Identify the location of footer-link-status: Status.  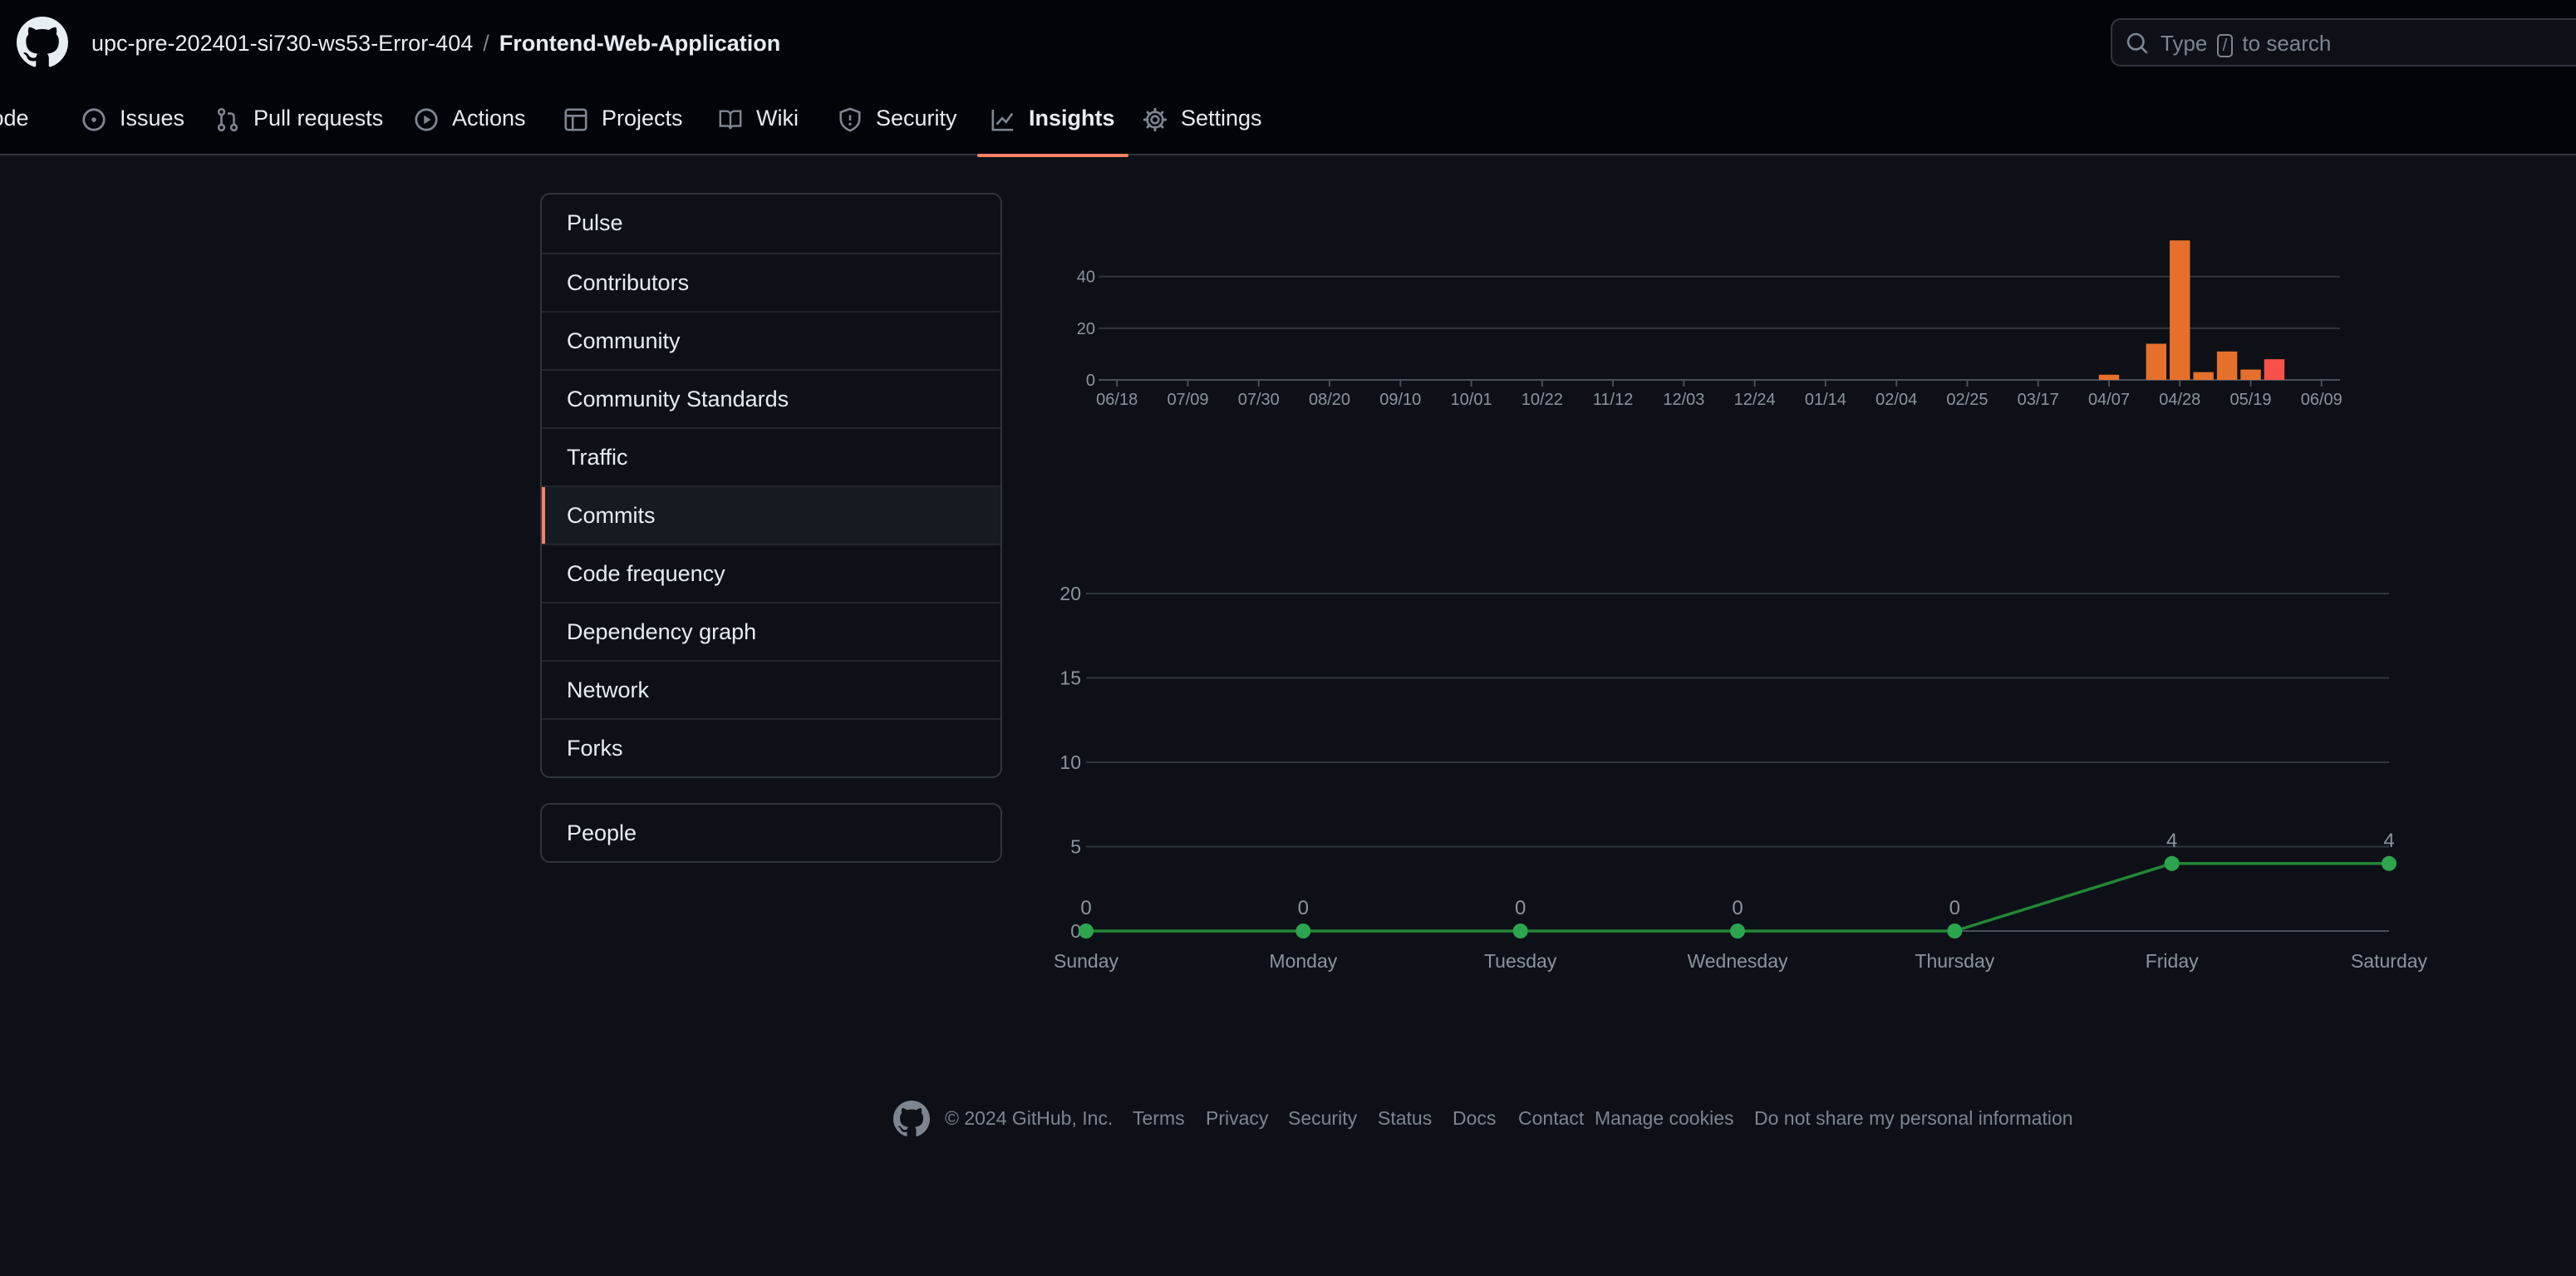
(1405, 1118).